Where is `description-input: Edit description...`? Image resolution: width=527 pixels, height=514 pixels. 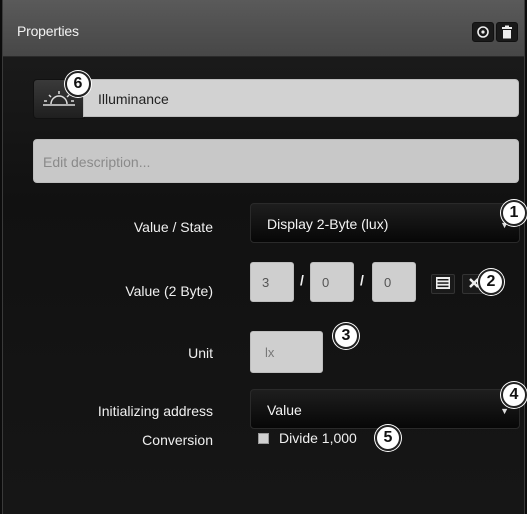
description-input: Edit description... is located at coordinates (276, 161).